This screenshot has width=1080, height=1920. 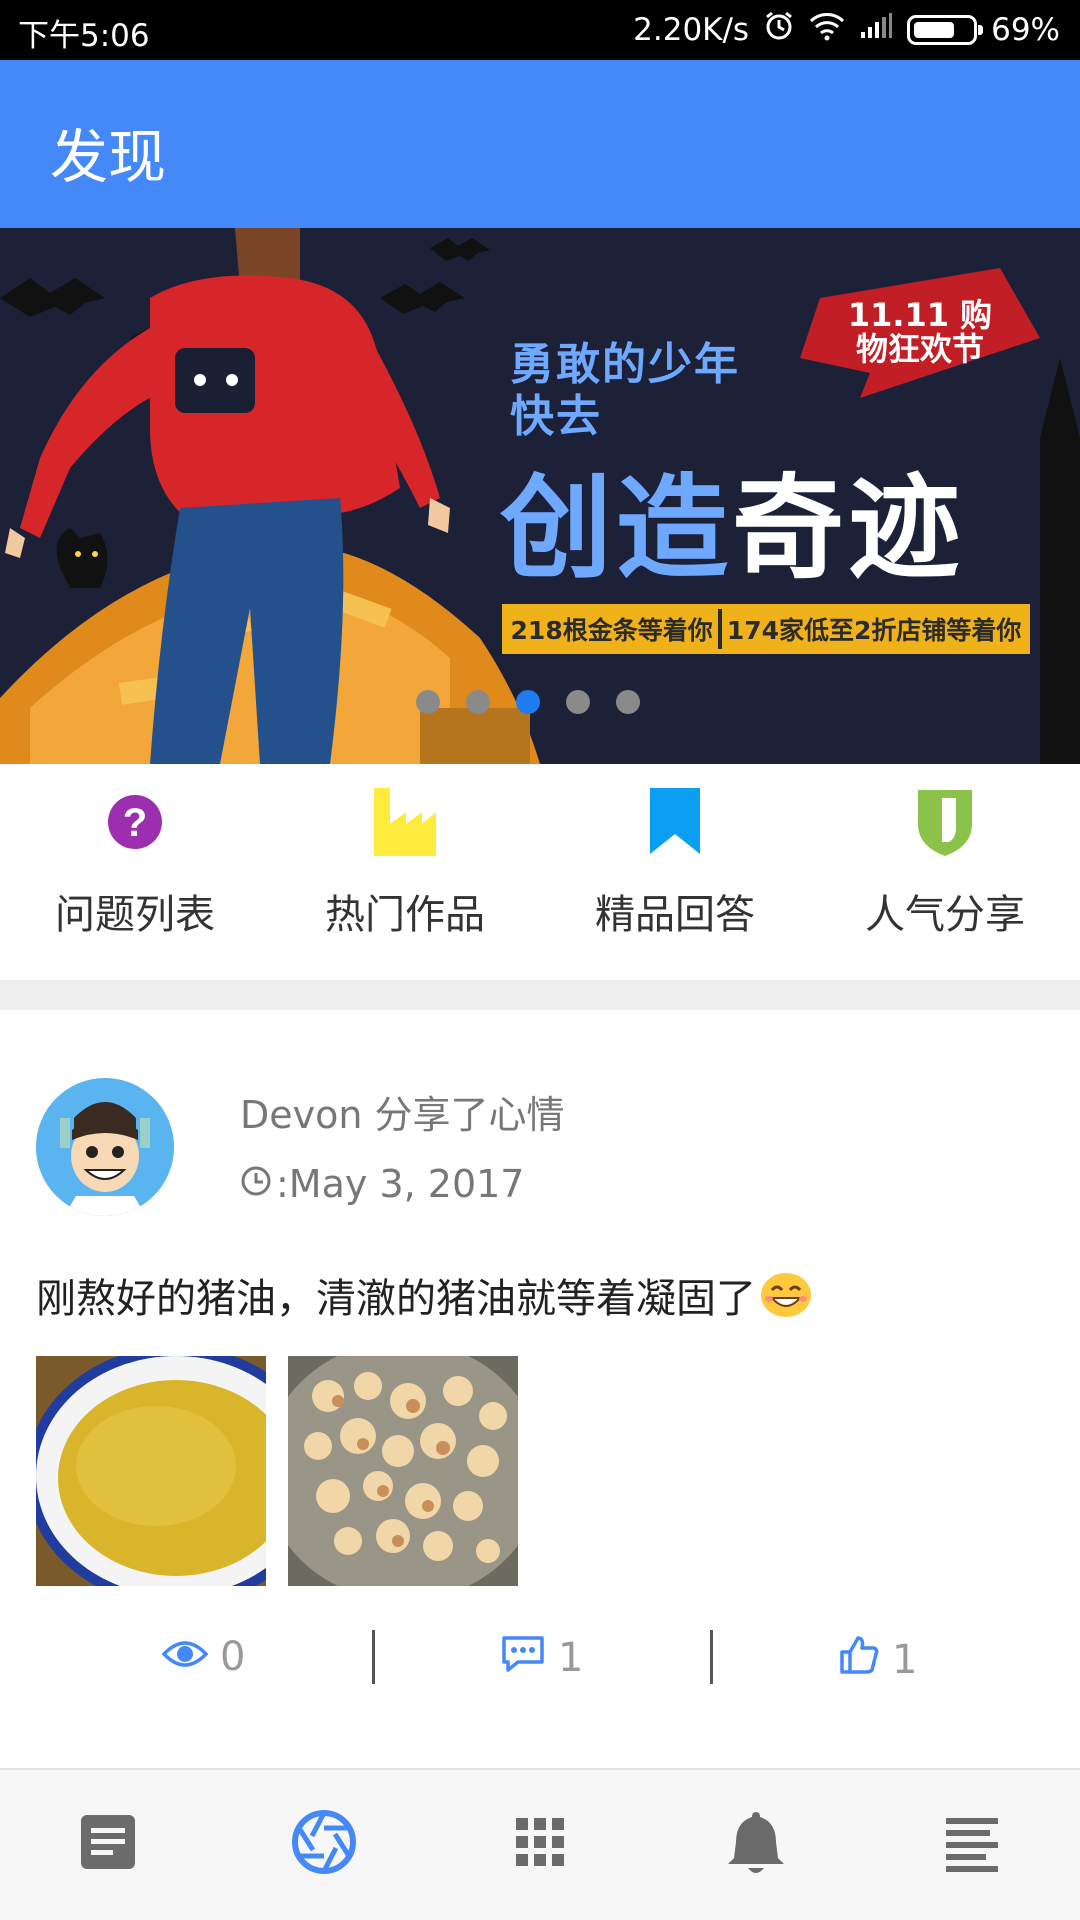 I want to click on category-label: 人气分享, so click(x=945, y=915).